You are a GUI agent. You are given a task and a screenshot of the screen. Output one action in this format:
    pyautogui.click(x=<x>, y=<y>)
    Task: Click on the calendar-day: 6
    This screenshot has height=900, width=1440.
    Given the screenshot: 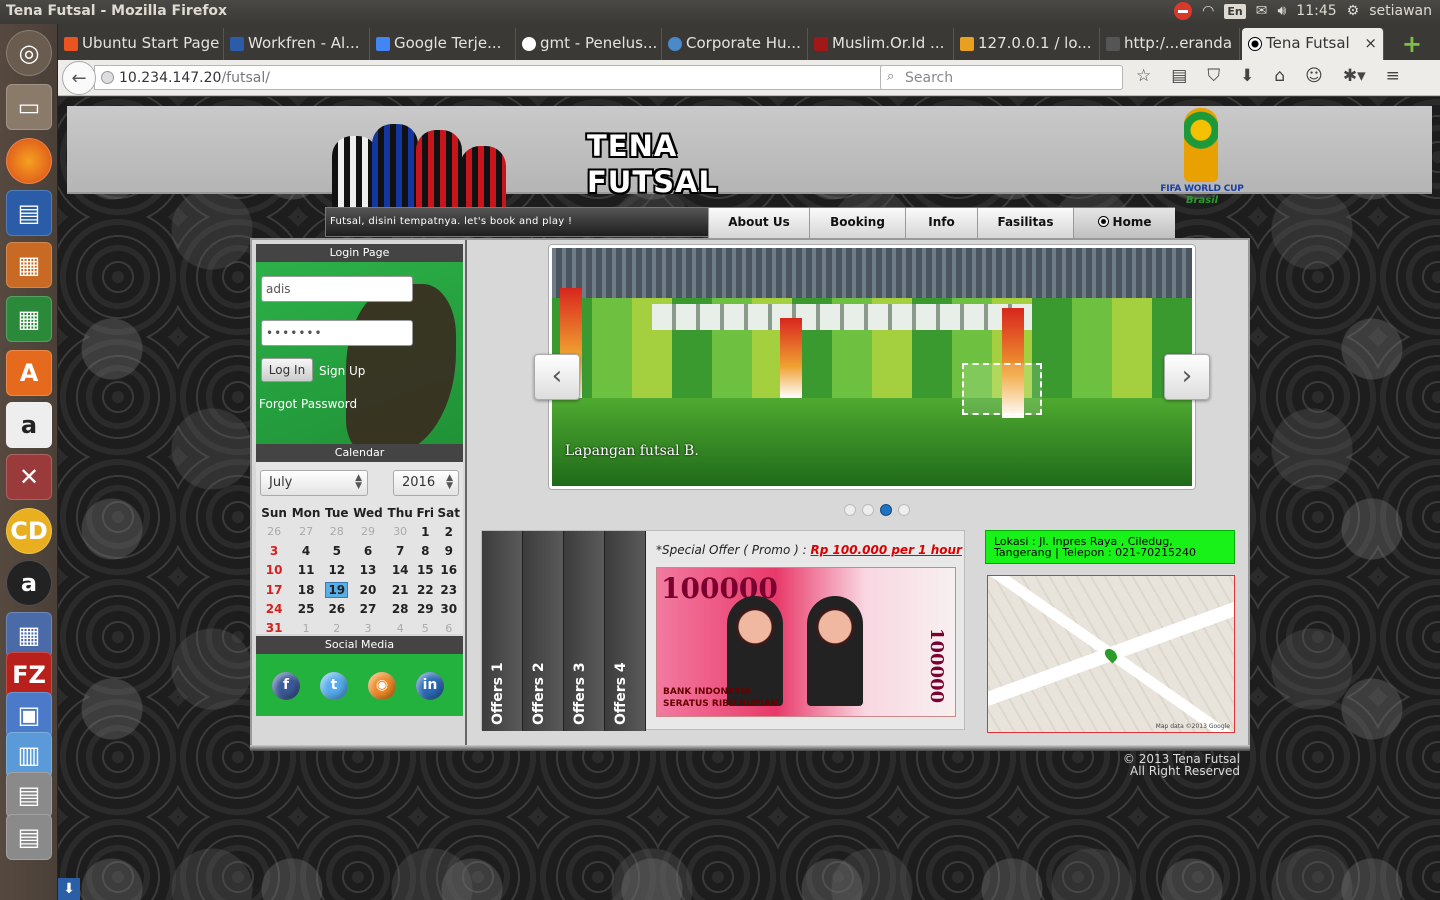 What is the action you would take?
    pyautogui.click(x=368, y=550)
    